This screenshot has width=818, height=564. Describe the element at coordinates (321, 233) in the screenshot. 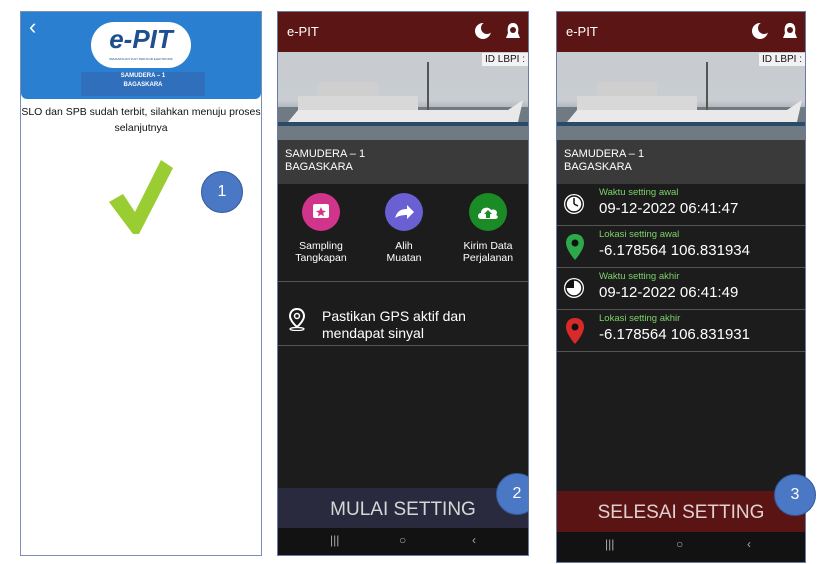

I see `action-sampling: Sampling Tangkapan` at that location.